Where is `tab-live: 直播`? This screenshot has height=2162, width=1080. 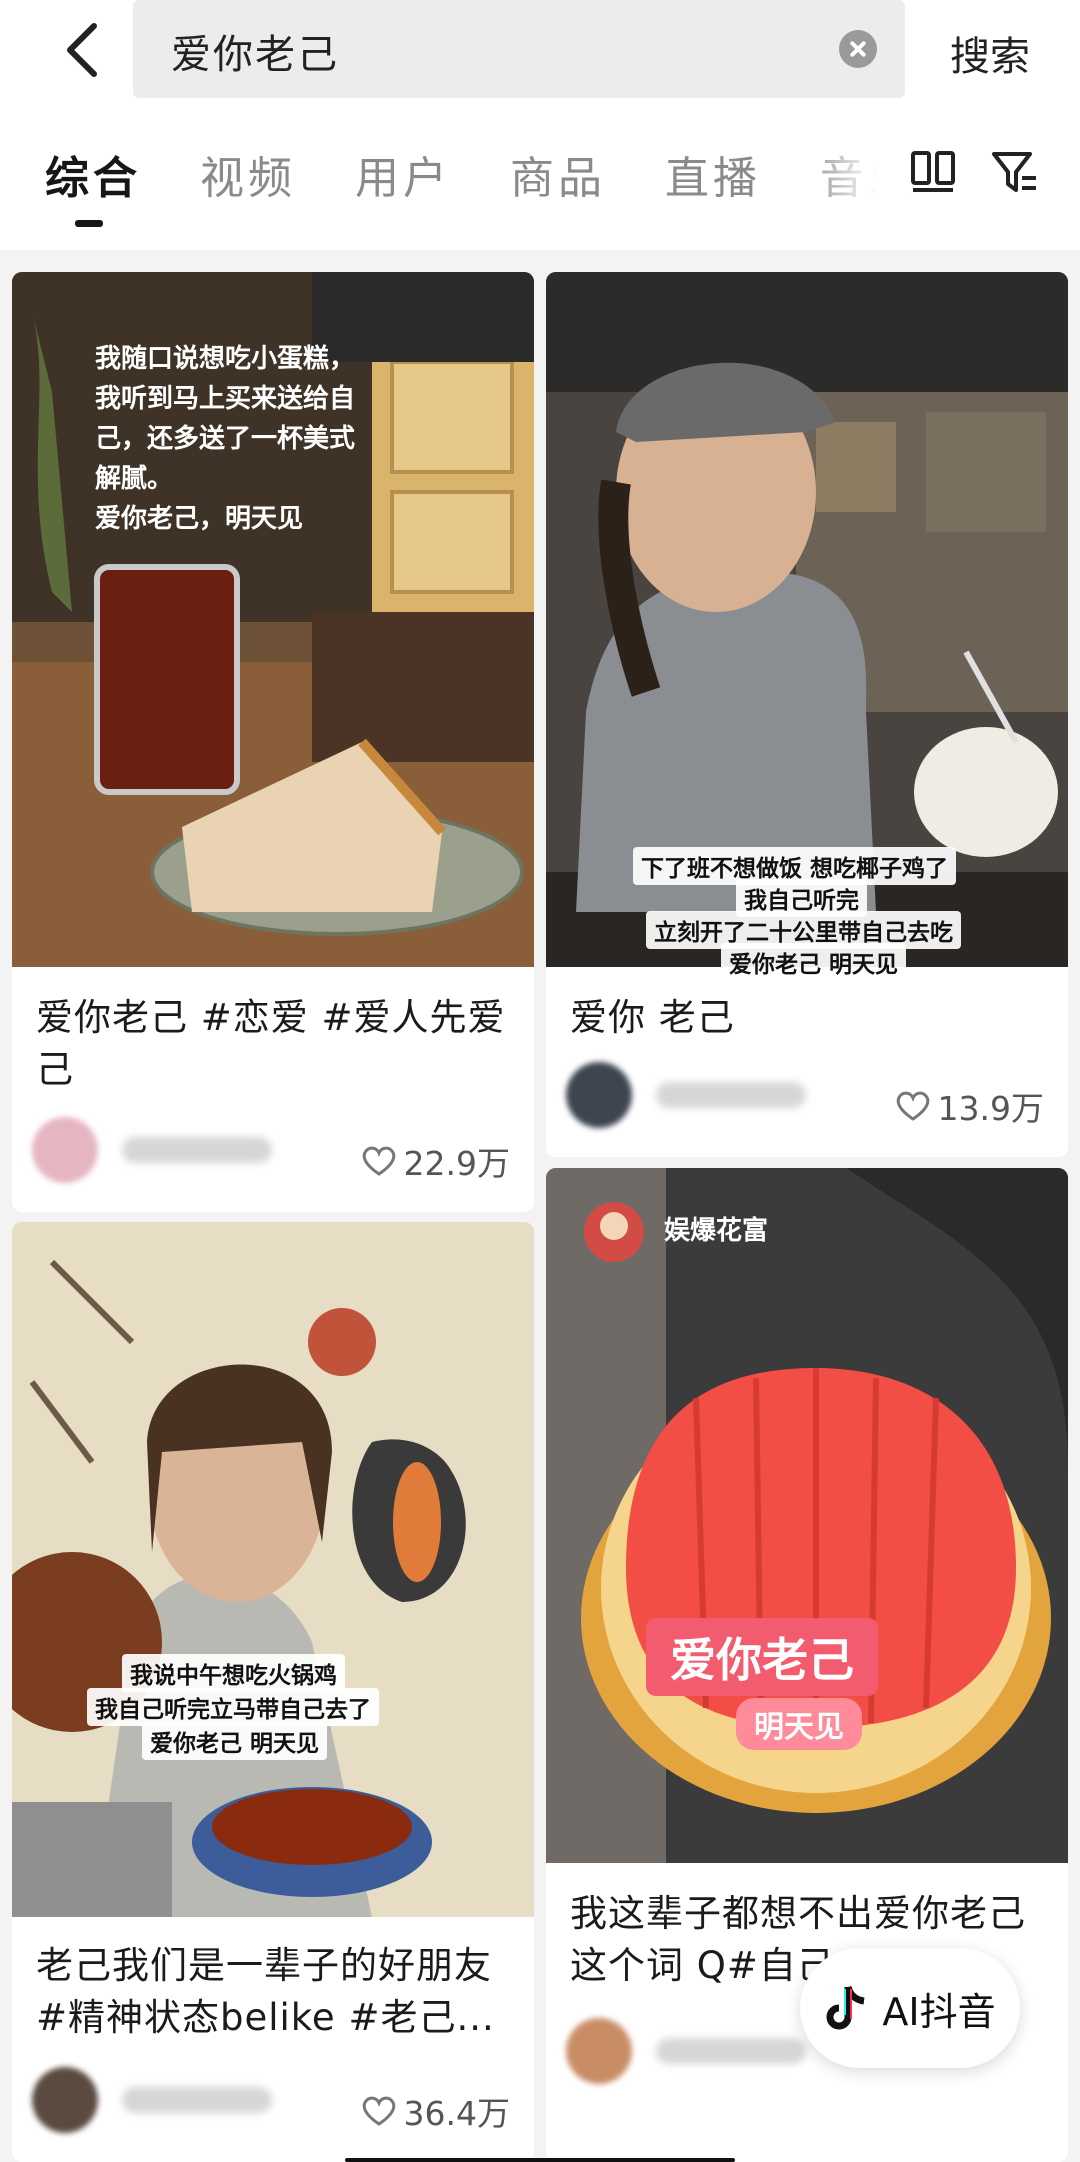
tab-live: 直播 is located at coordinates (713, 174).